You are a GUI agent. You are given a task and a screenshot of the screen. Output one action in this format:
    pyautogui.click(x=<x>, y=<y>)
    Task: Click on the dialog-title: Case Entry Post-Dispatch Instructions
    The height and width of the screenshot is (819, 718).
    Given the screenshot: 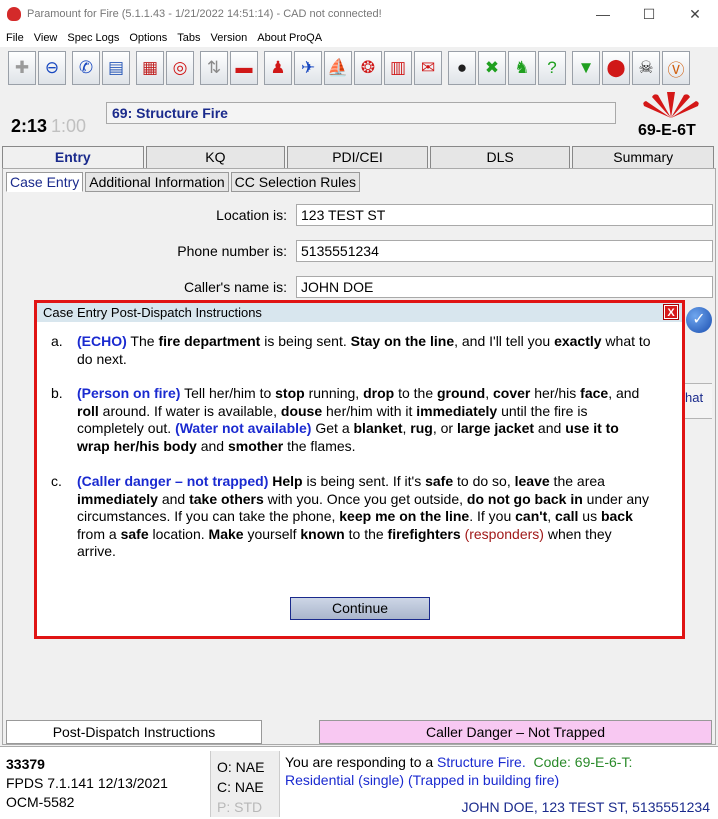 What is the action you would take?
    pyautogui.click(x=359, y=312)
    